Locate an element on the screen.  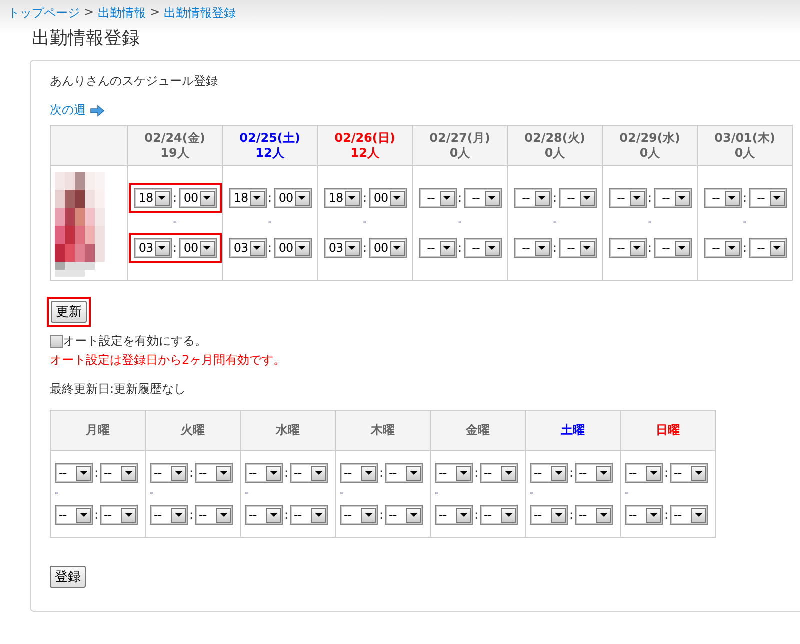
weekday-label: 木曜 is located at coordinates (383, 430).